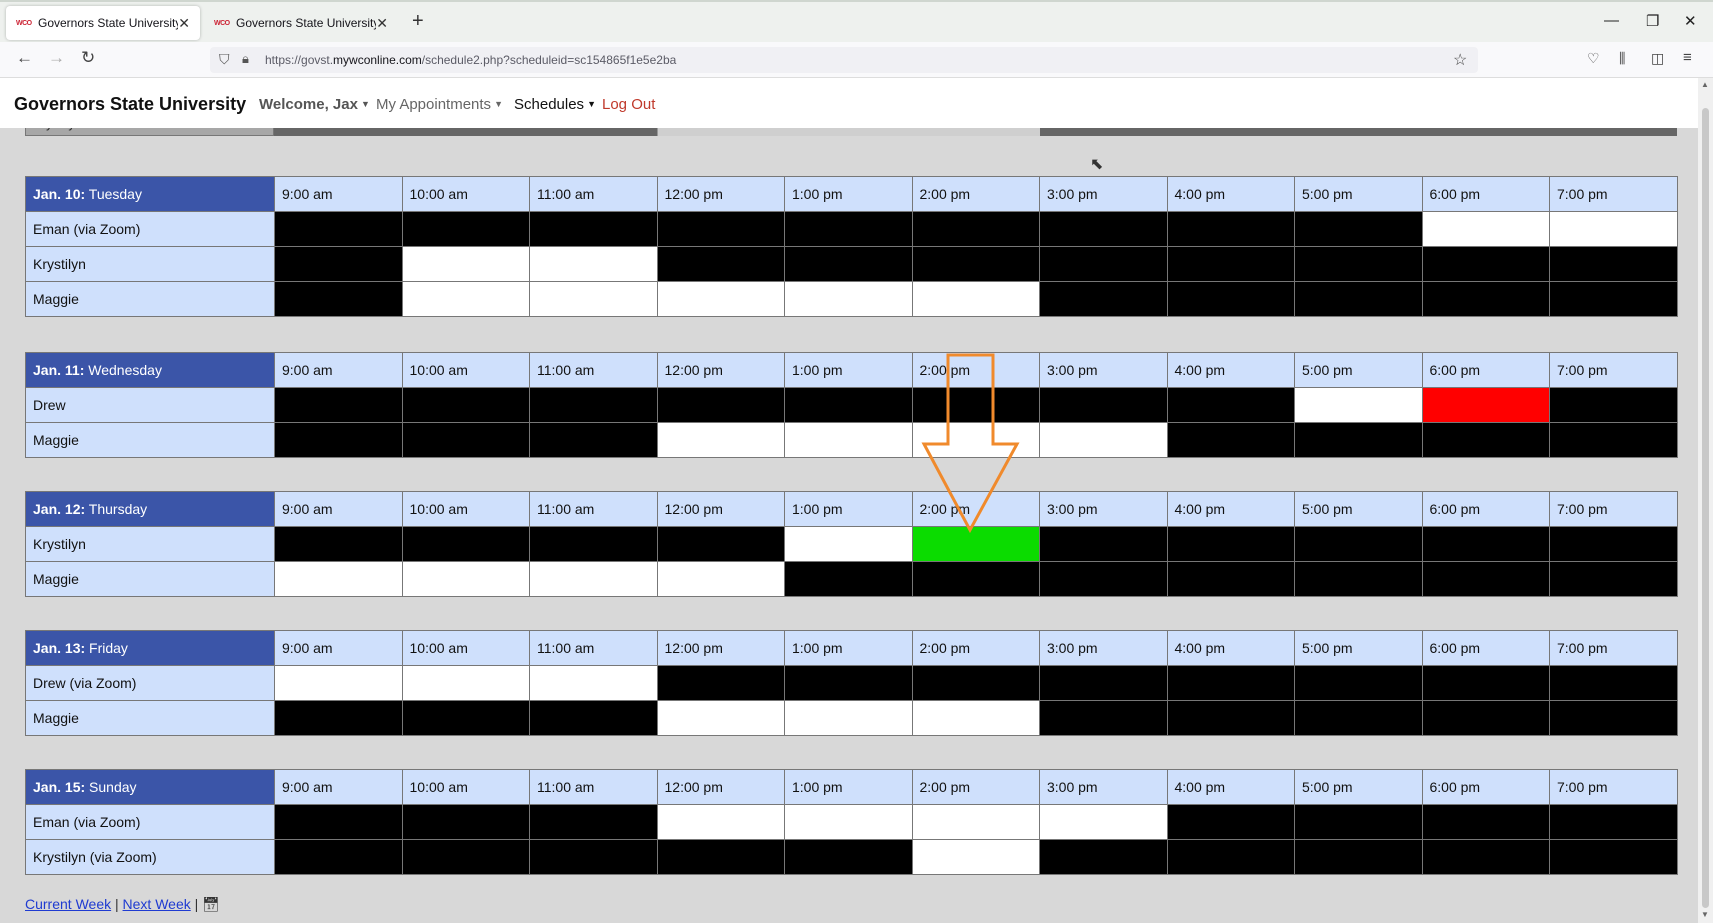  I want to click on browser-tab: WCO Governors State University ✕, so click(301, 23).